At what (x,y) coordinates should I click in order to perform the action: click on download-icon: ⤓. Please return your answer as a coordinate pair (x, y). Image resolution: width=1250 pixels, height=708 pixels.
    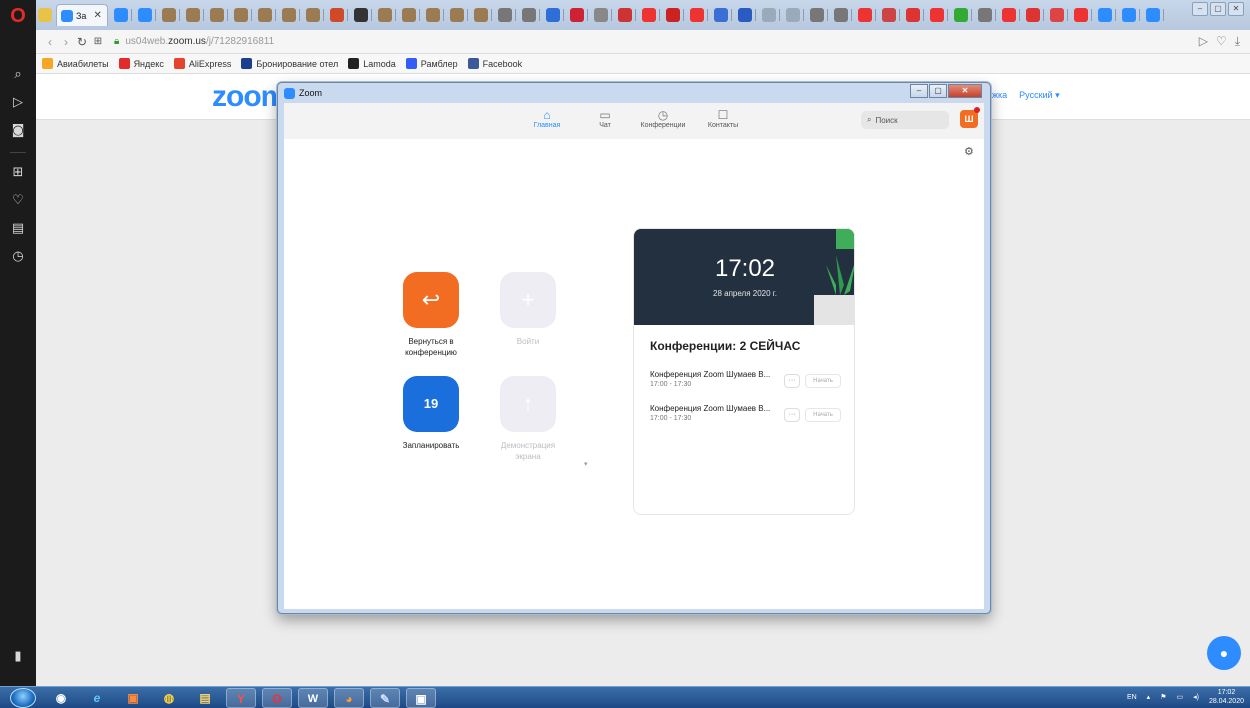
    Looking at the image, I should click on (1237, 41).